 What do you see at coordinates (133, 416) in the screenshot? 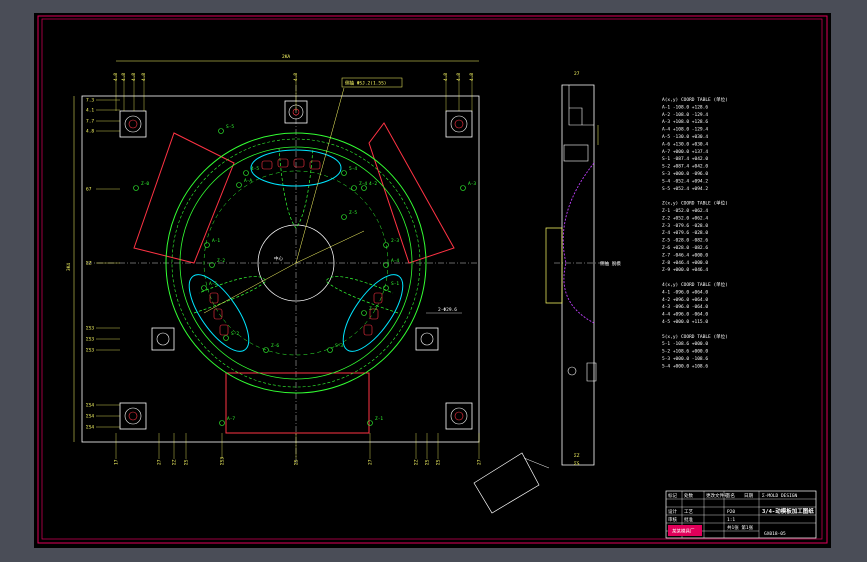
I see `guide-pin-bottom-left` at bounding box center [133, 416].